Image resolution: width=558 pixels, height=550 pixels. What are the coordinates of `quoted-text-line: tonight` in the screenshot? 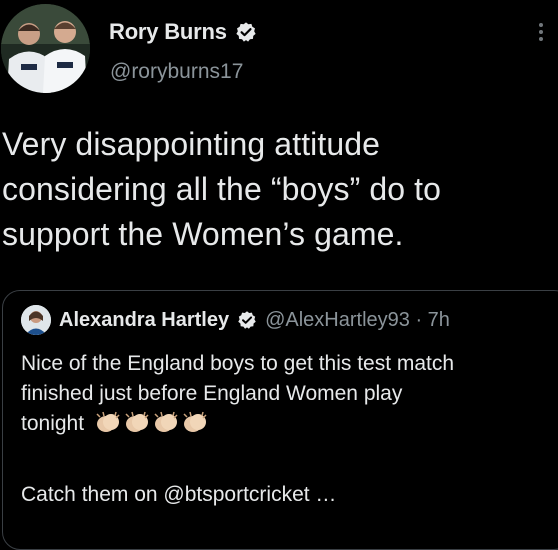 It's located at (53, 423).